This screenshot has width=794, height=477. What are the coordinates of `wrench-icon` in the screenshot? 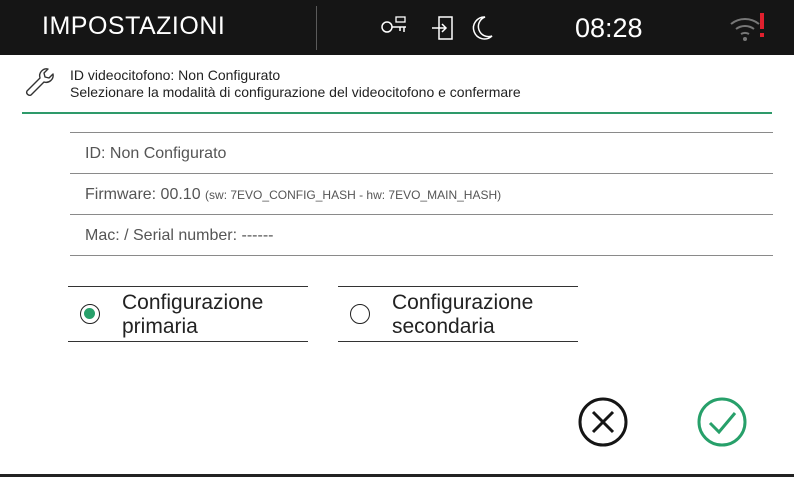 It's located at (40, 82).